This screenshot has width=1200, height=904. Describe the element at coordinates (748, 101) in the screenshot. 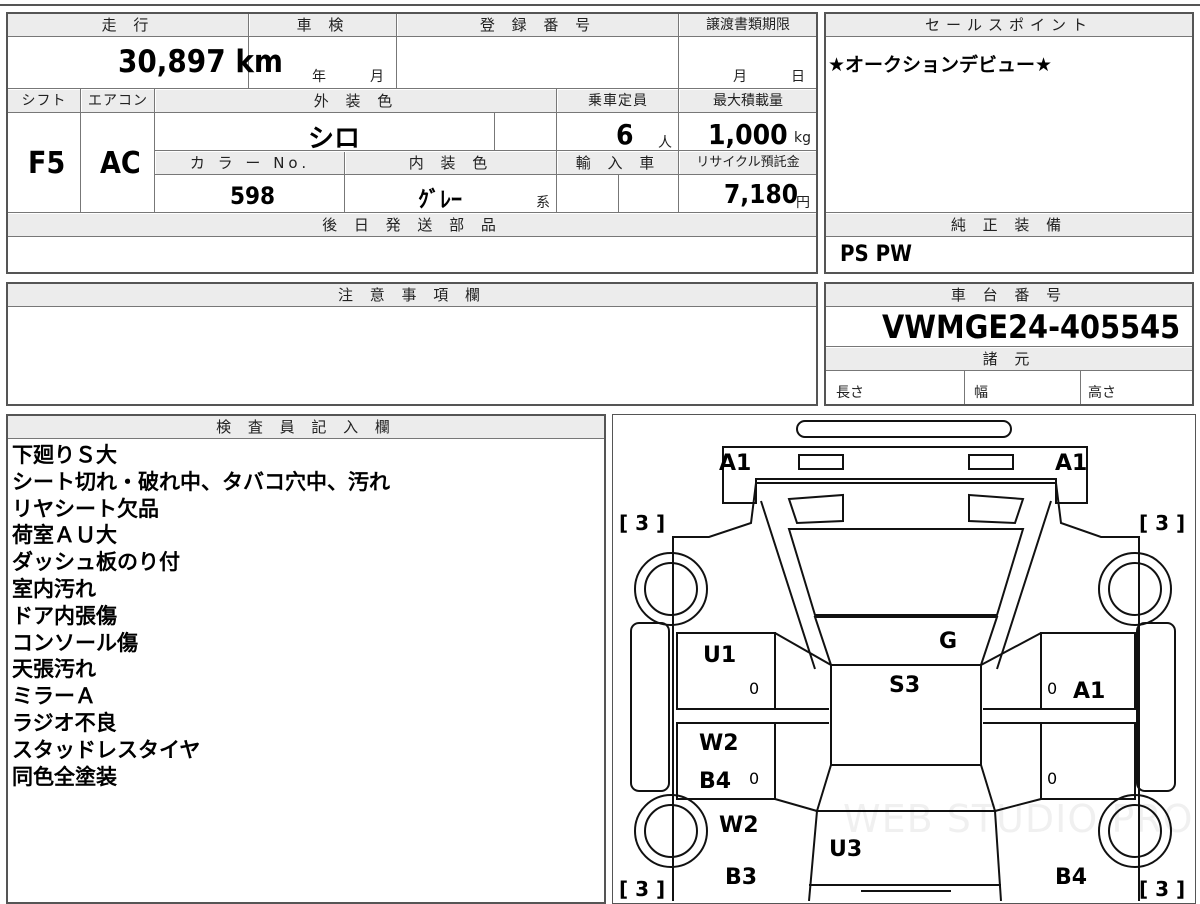

I see `max-load-header: 最大積載量` at that location.